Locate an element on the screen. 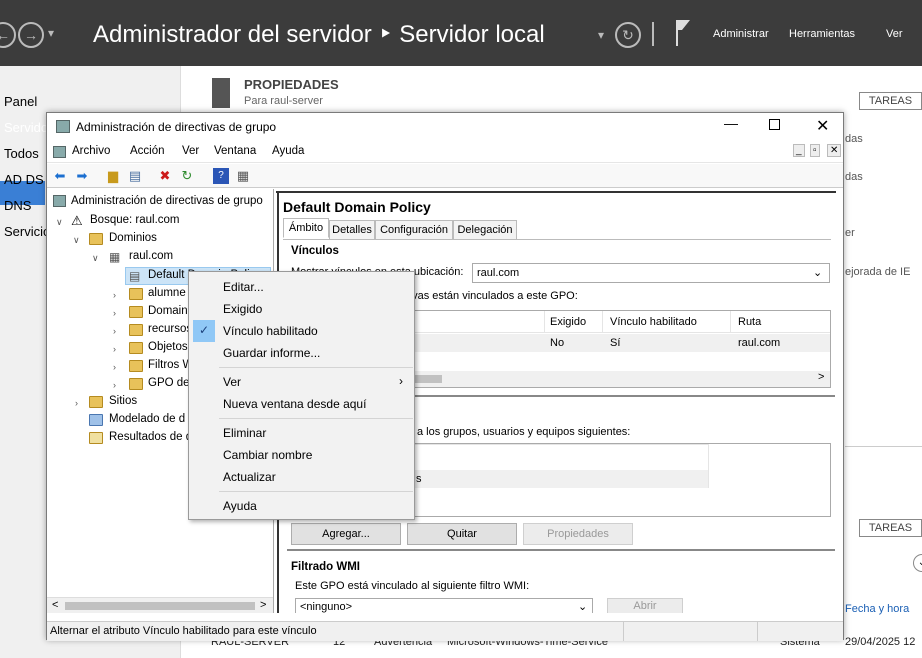  menu-accion: Acción is located at coordinates (147, 151).